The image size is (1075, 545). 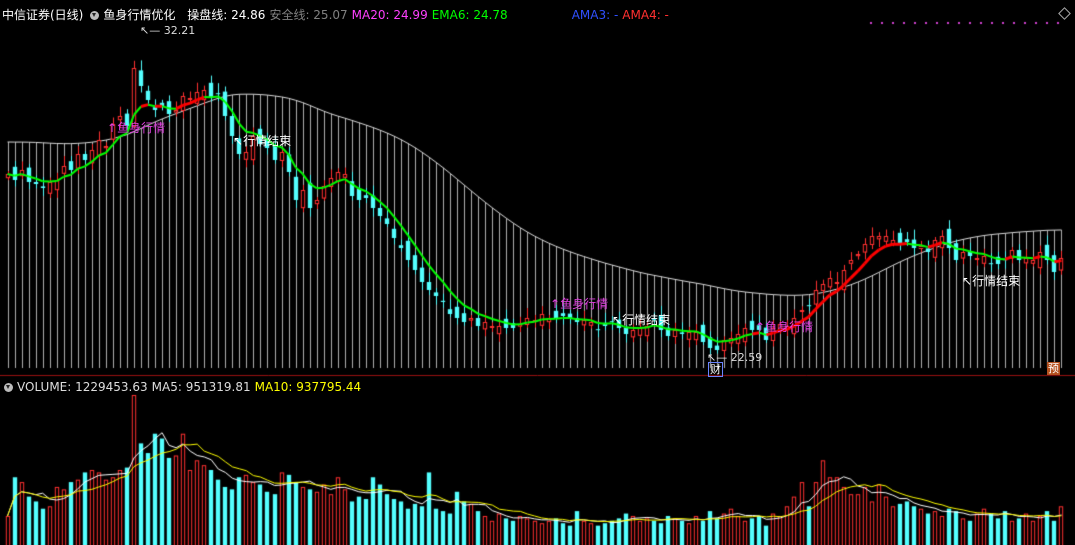 What do you see at coordinates (784, 327) in the screenshot?
I see `fish-start-label-3: ↑鱼身行情` at bounding box center [784, 327].